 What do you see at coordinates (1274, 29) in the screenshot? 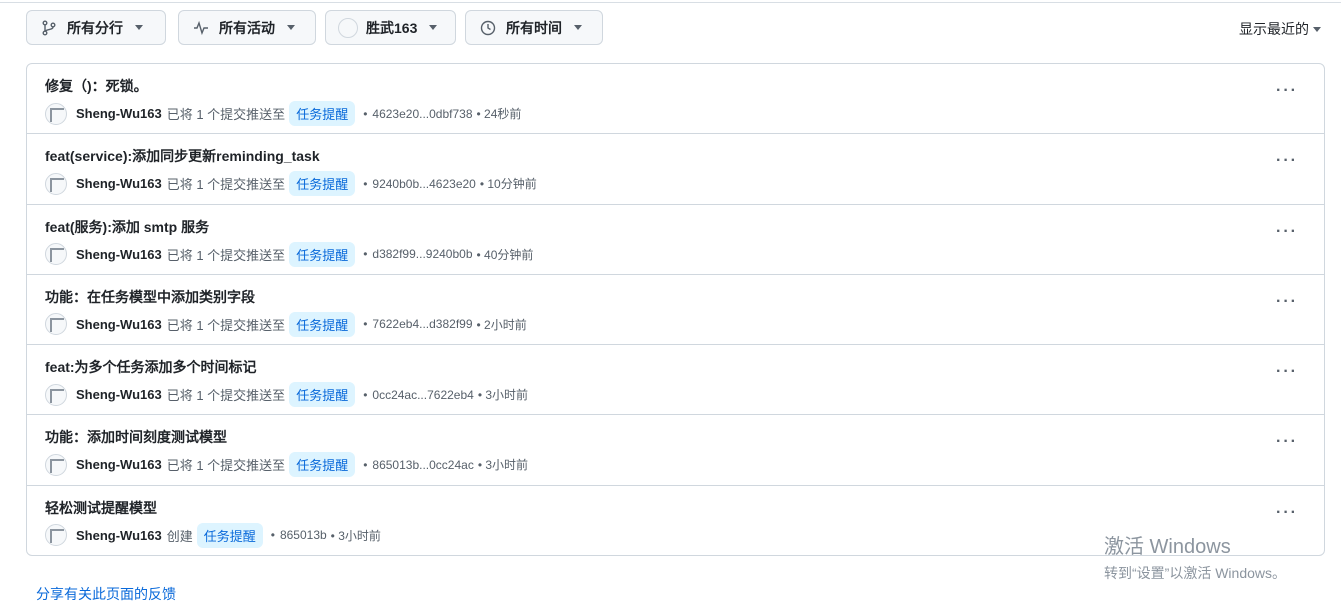
I see `sort-label: 显示最近的` at bounding box center [1274, 29].